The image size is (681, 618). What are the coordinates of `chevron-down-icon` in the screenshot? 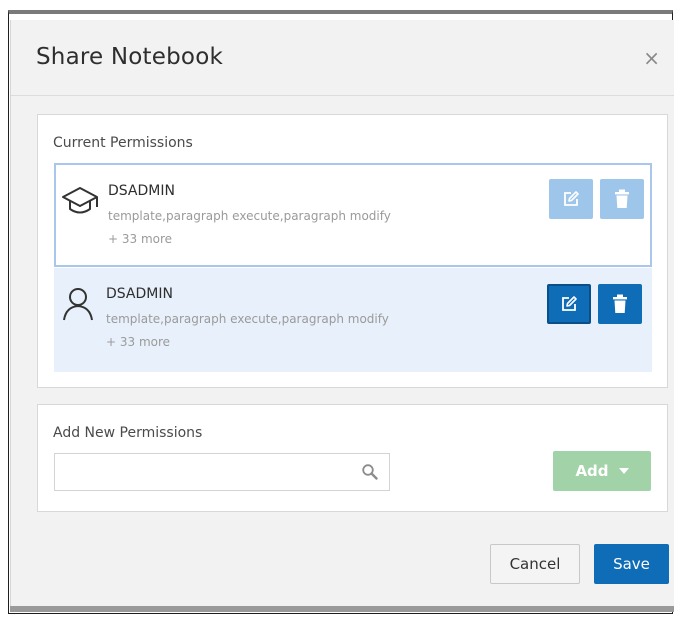 It's located at (623, 471).